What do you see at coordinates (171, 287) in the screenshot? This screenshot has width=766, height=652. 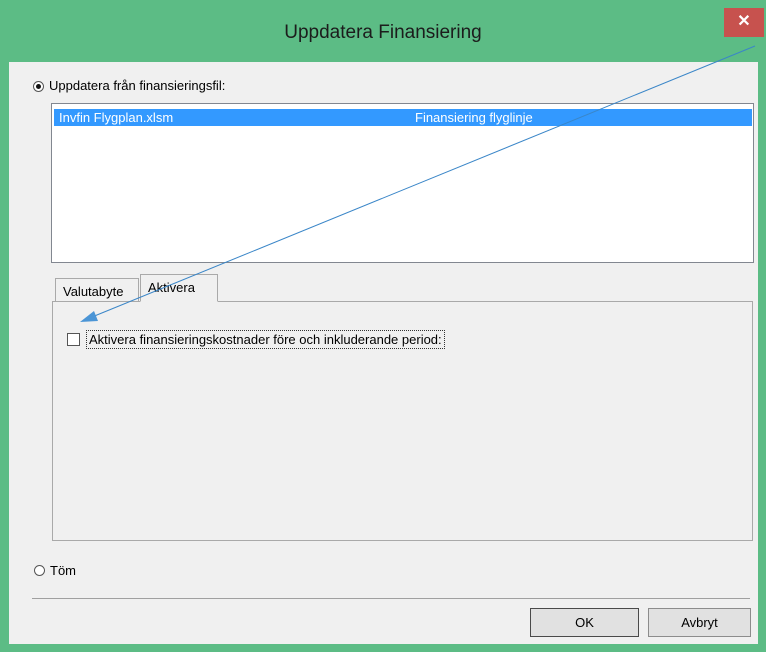 I see `tab-label: Aktivera` at bounding box center [171, 287].